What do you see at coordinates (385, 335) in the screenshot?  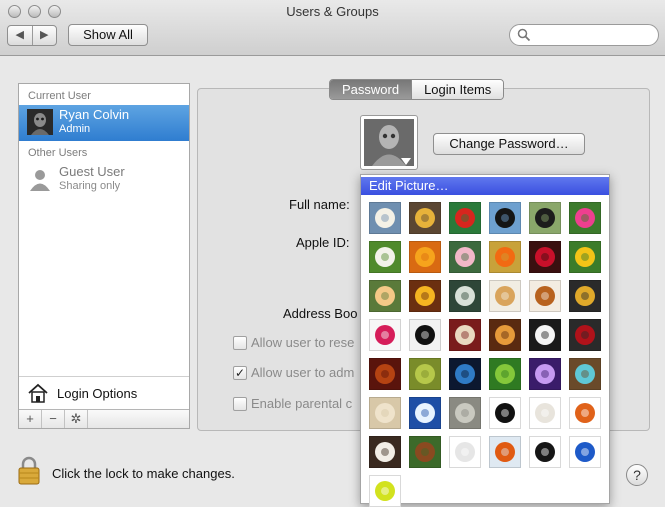 I see `picture-lips` at bounding box center [385, 335].